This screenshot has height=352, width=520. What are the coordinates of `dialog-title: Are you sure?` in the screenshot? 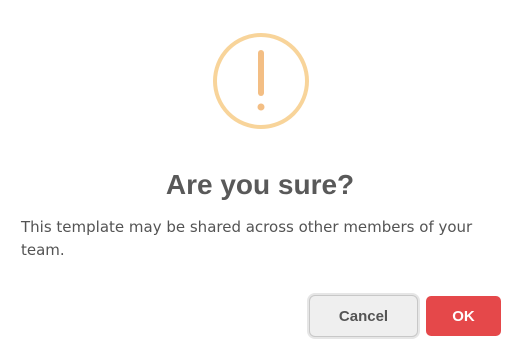 It's located at (260, 184).